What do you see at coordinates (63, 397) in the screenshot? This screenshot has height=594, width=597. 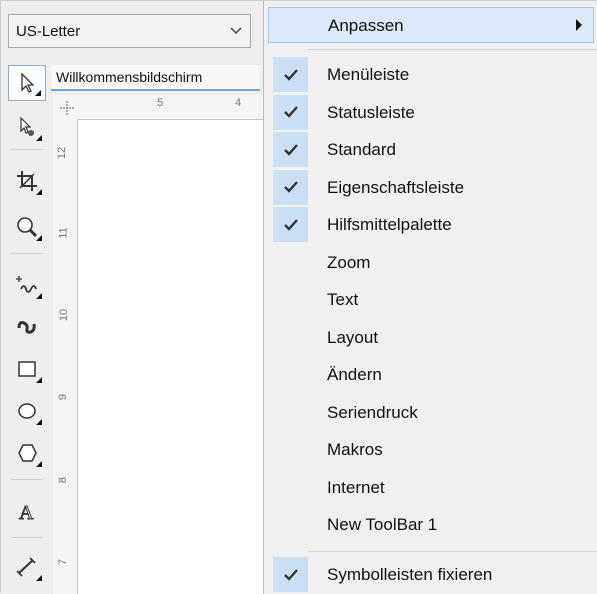 I see `ruler-tick-label: 9` at bounding box center [63, 397].